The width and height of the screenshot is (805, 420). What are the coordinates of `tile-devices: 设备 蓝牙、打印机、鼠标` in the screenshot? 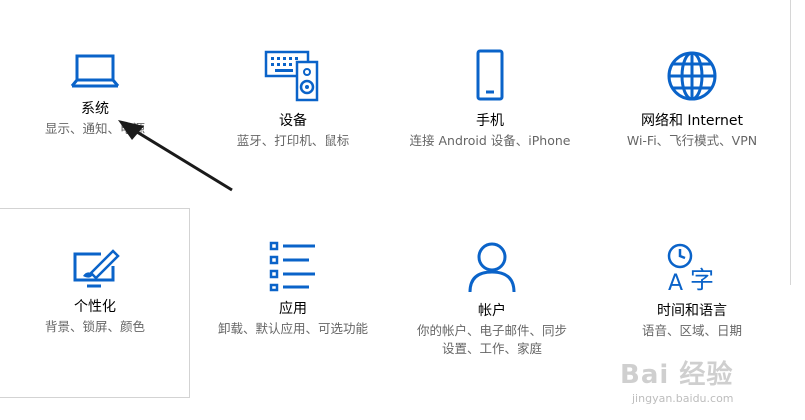 It's located at (293, 99).